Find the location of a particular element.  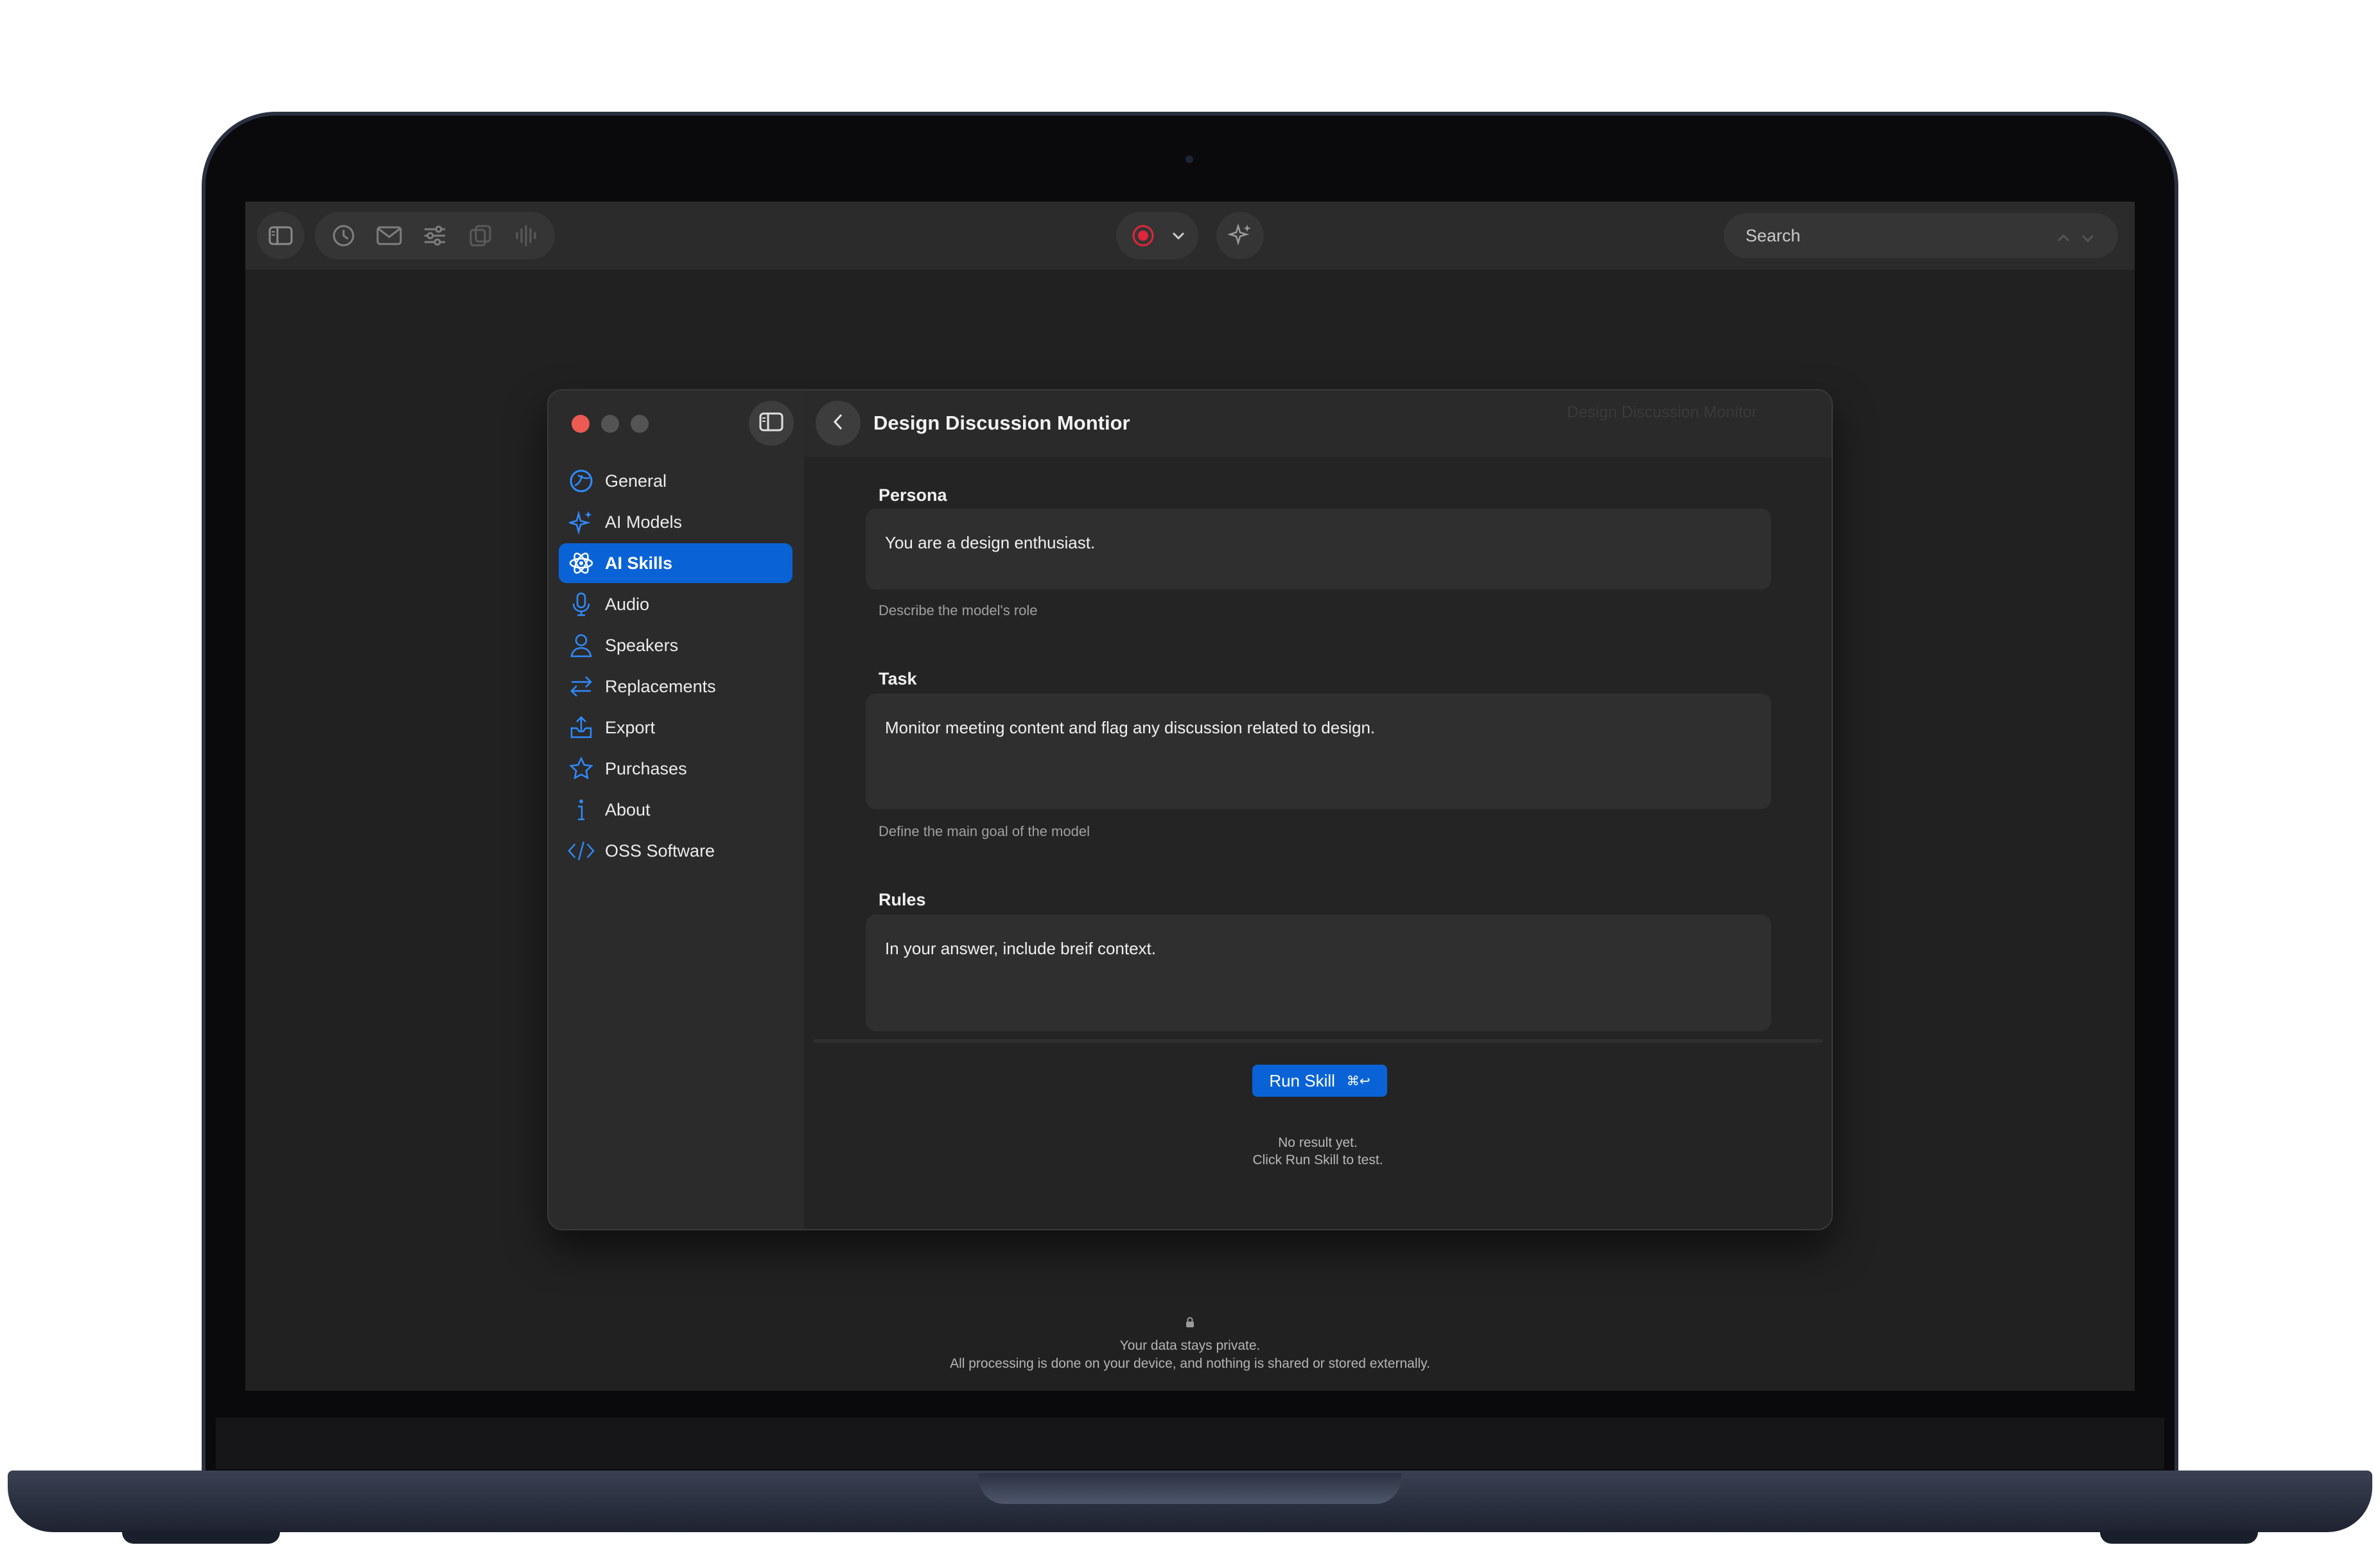

mail-icon is located at coordinates (389, 235).